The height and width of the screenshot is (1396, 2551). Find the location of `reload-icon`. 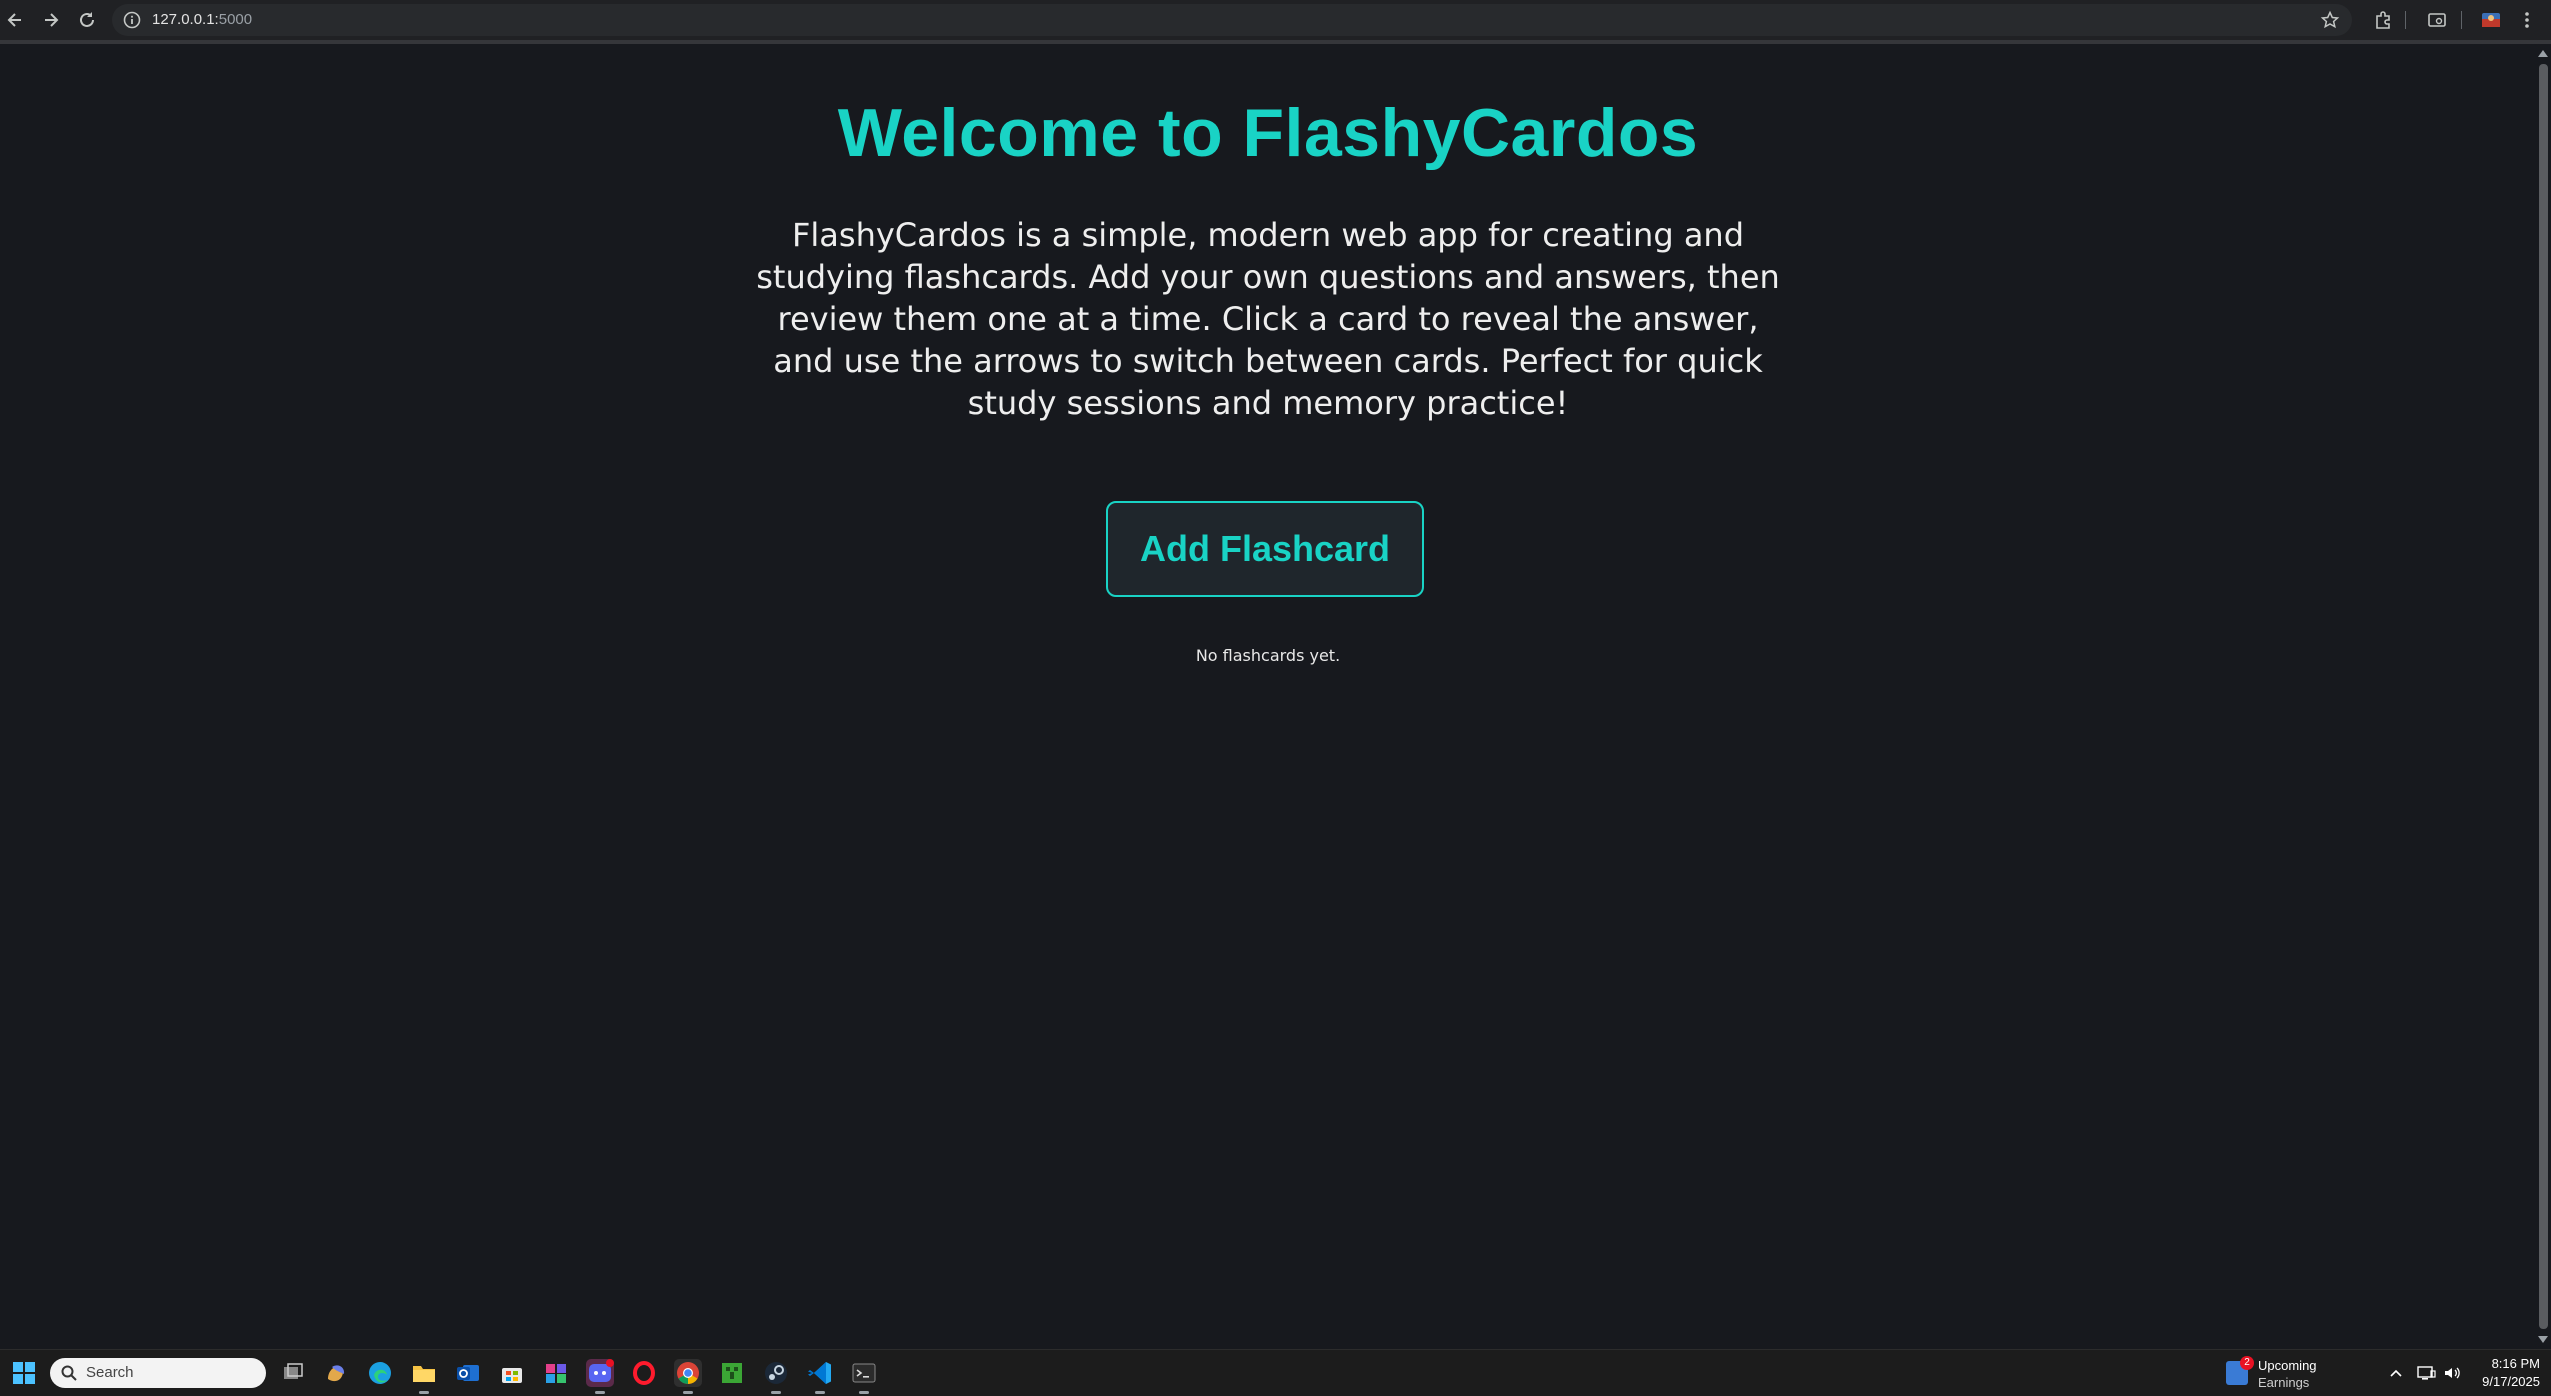

reload-icon is located at coordinates (87, 20).